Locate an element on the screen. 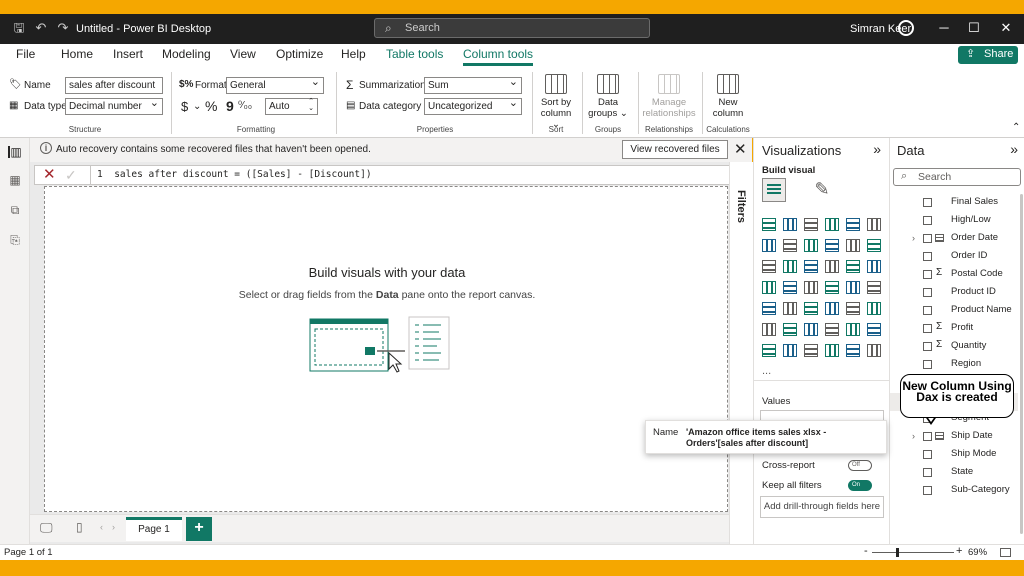 The height and width of the screenshot is (576, 1024). data-scrollbar is located at coordinates (1021, 364).